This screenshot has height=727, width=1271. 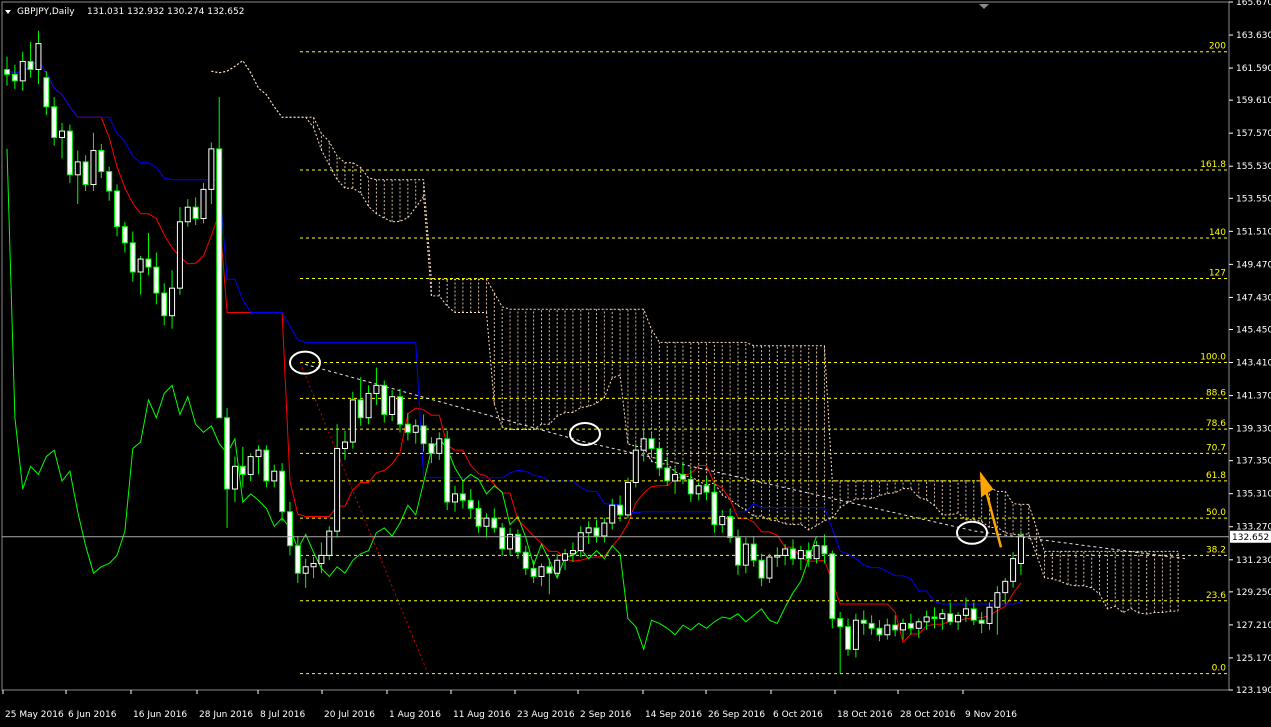 I want to click on chart-shift-marker-icon, so click(x=984, y=6).